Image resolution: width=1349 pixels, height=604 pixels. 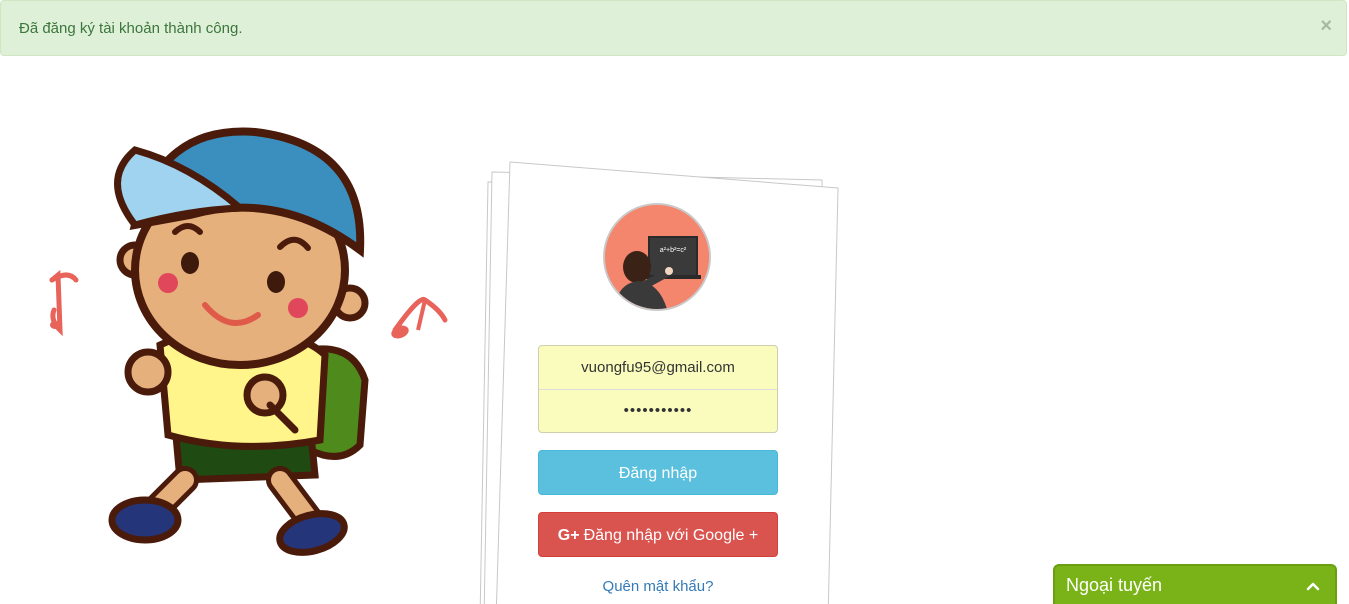 I want to click on forgot-password-link: Quên mật khẩu?, so click(x=658, y=586).